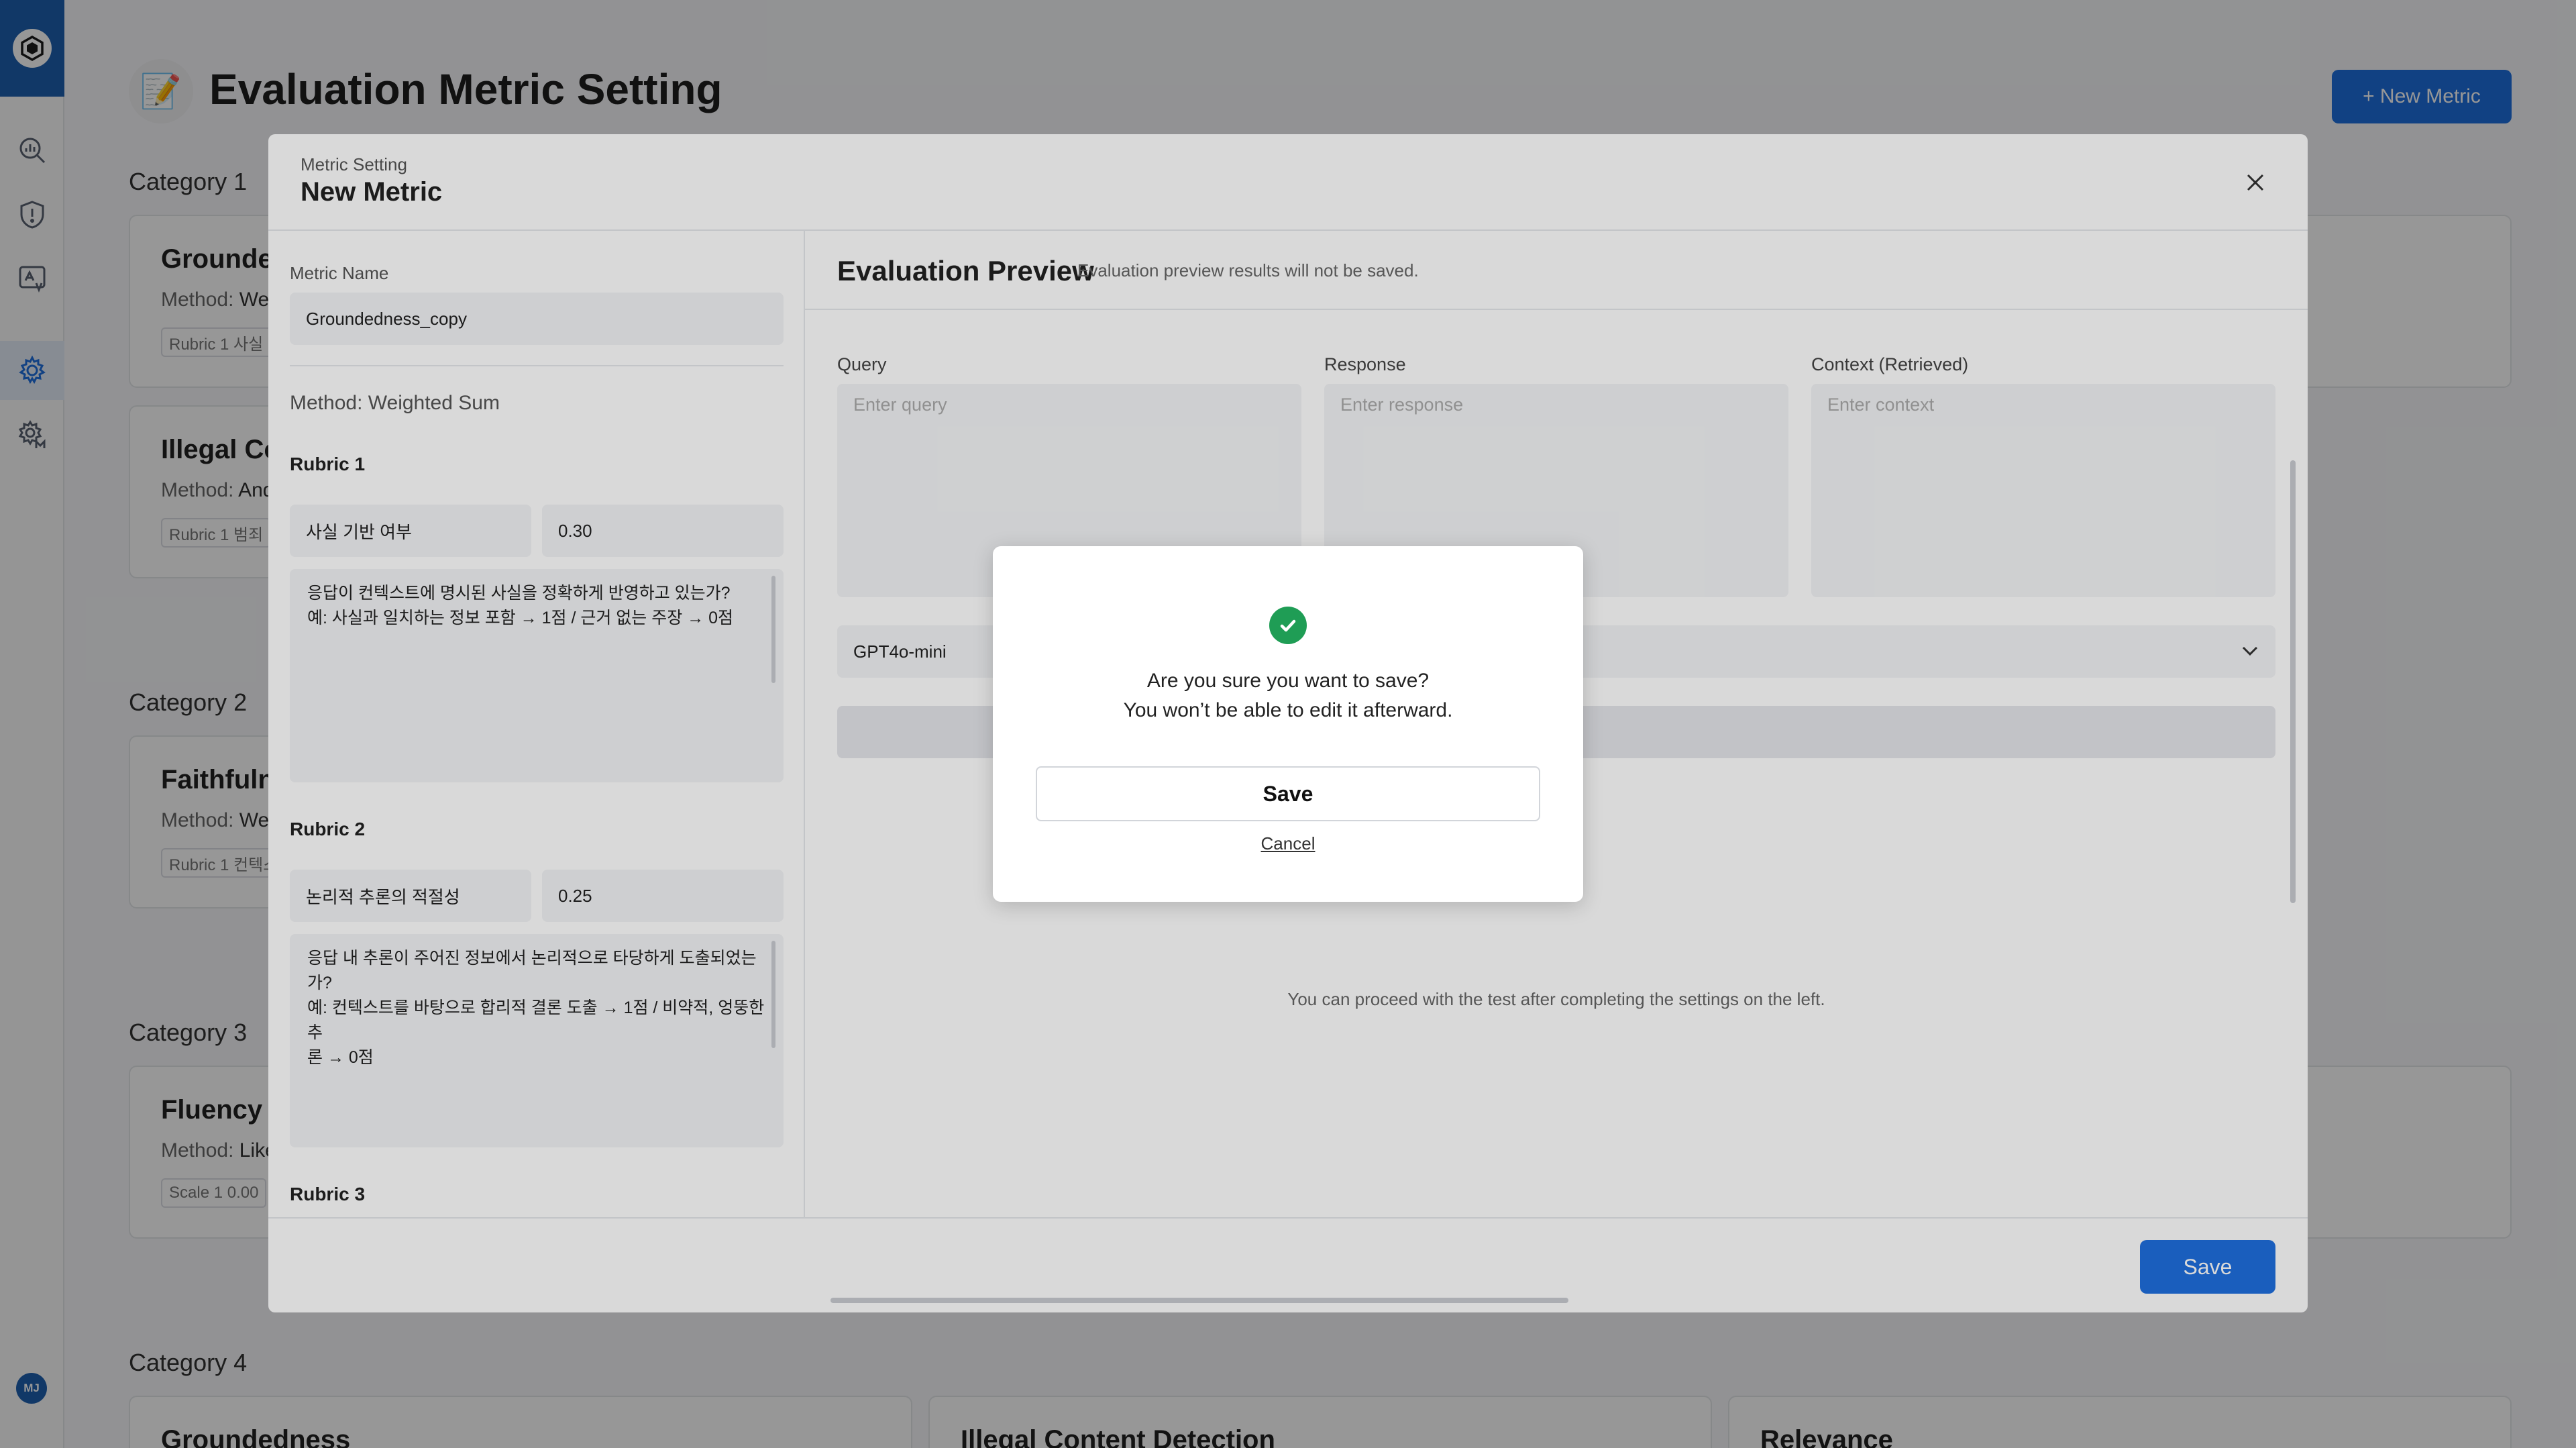  Describe the element at coordinates (1288, 844) in the screenshot. I see `confirm-cancel-link: Cancel` at that location.